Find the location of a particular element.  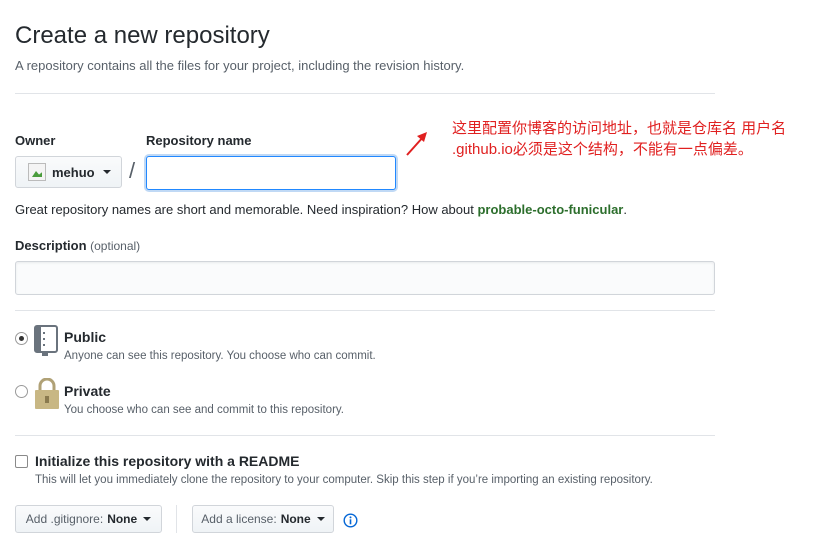

description-label-text: Description is located at coordinates (51, 245).